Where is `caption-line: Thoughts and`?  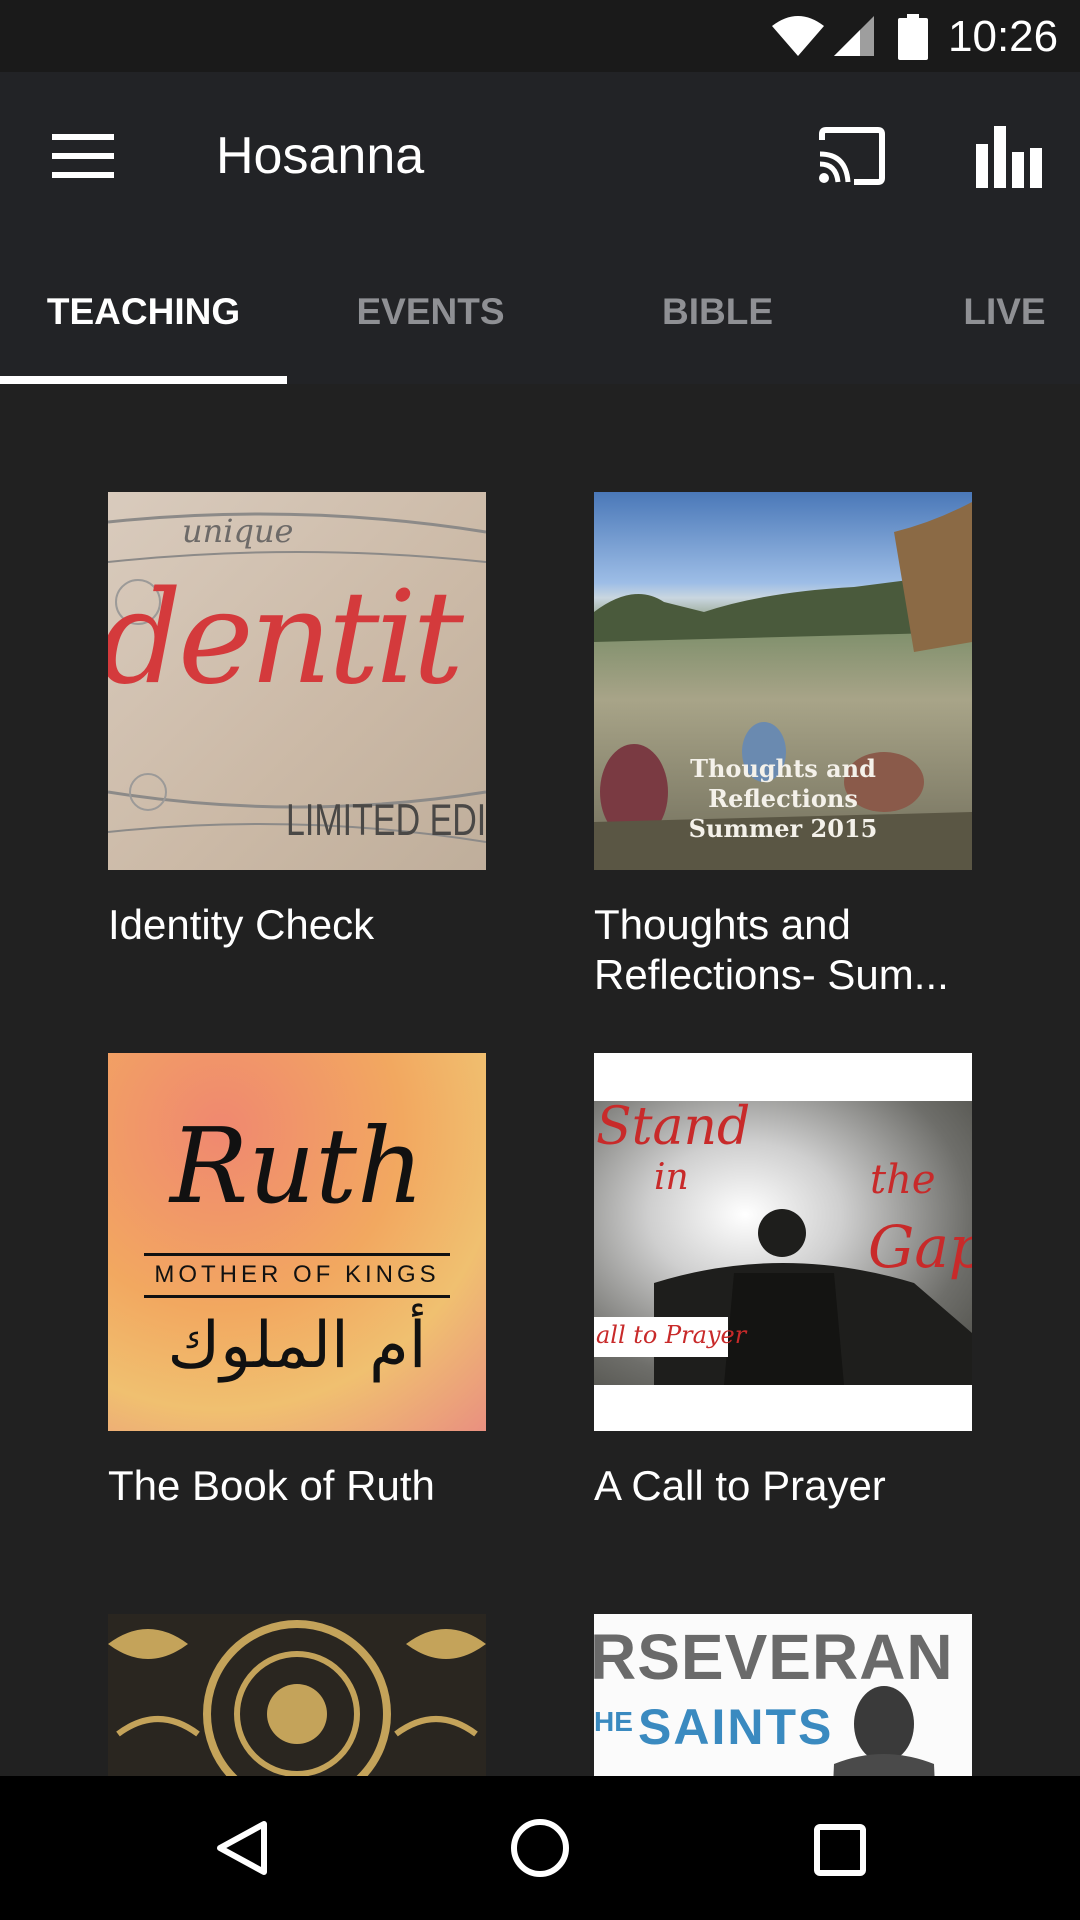
caption-line: Thoughts and is located at coordinates (783, 768).